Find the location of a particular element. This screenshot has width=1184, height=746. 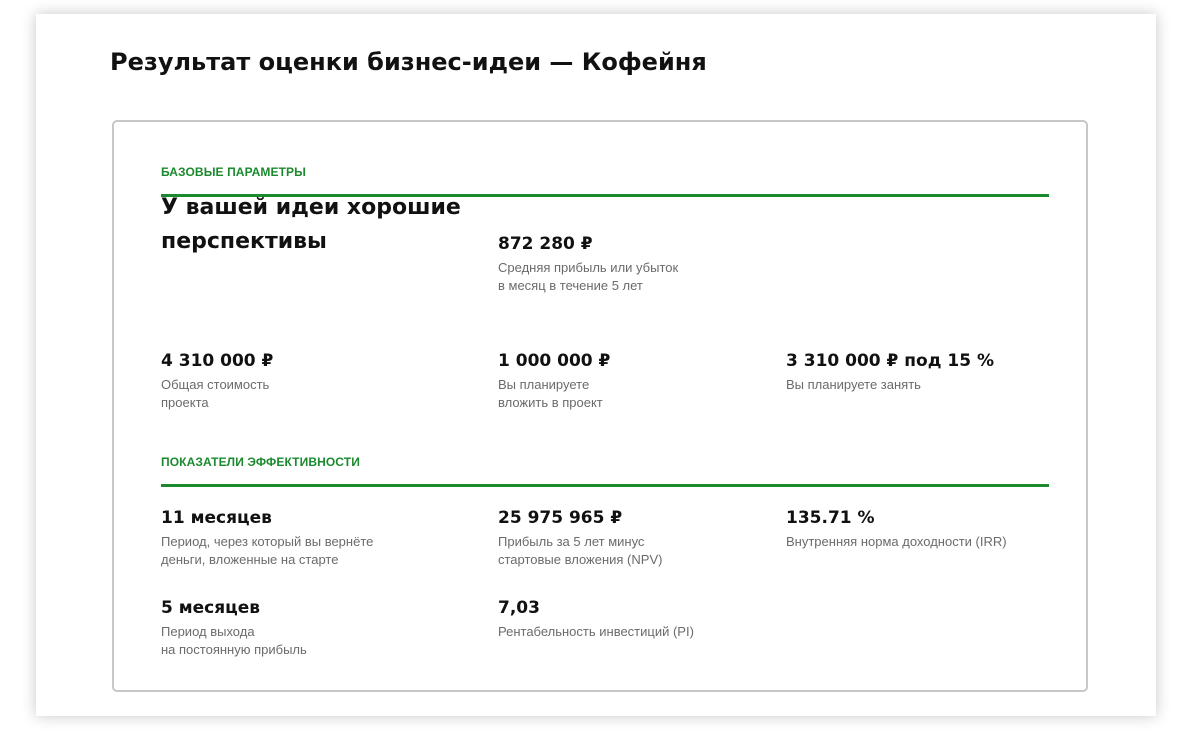

metric-label: Период выхода на постоянную прибыль is located at coordinates (234, 640).